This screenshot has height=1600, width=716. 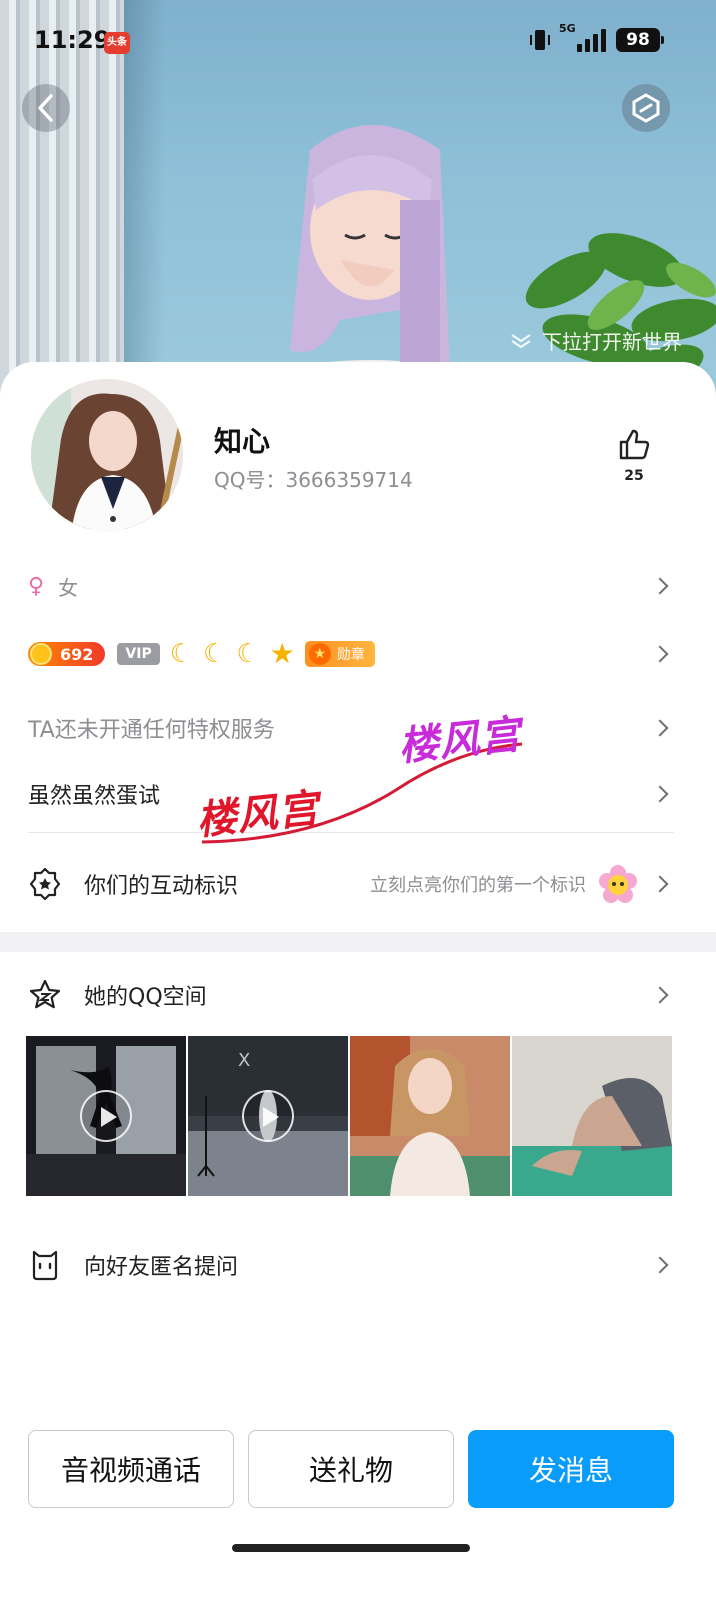 What do you see at coordinates (375, 262) in the screenshot?
I see `cover-3d-character` at bounding box center [375, 262].